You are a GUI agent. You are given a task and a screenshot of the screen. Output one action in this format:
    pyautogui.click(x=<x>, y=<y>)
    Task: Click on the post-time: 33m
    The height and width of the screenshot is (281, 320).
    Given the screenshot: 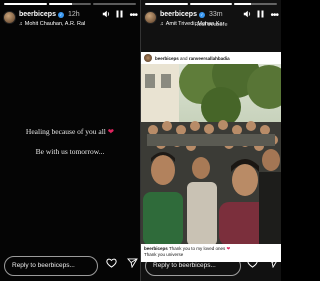 What is the action you would take?
    pyautogui.click(x=215, y=14)
    